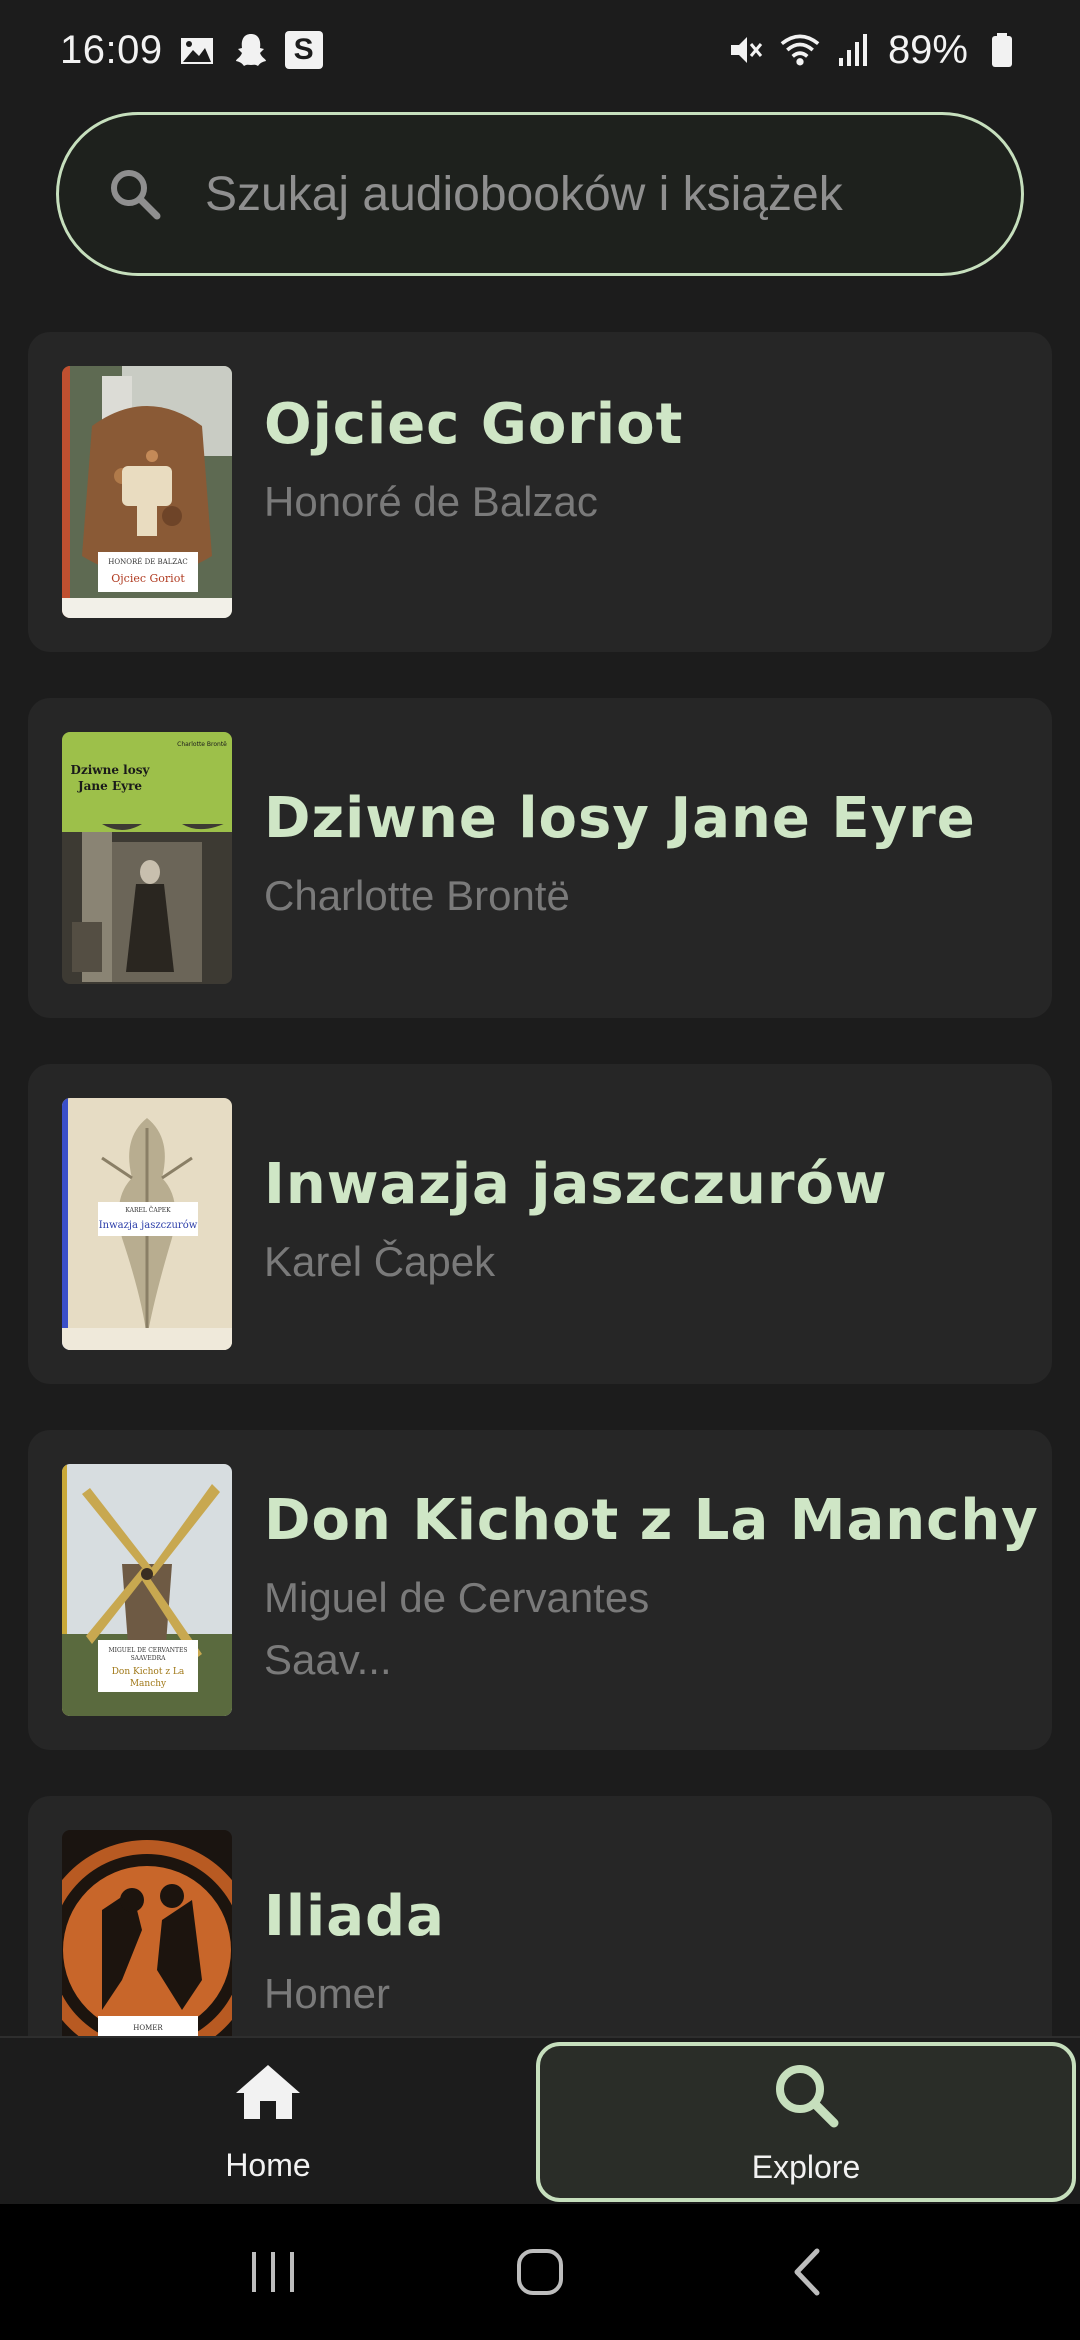 The height and width of the screenshot is (2340, 1080). What do you see at coordinates (380, 1261) in the screenshot?
I see `book-author: Karel Čapek` at bounding box center [380, 1261].